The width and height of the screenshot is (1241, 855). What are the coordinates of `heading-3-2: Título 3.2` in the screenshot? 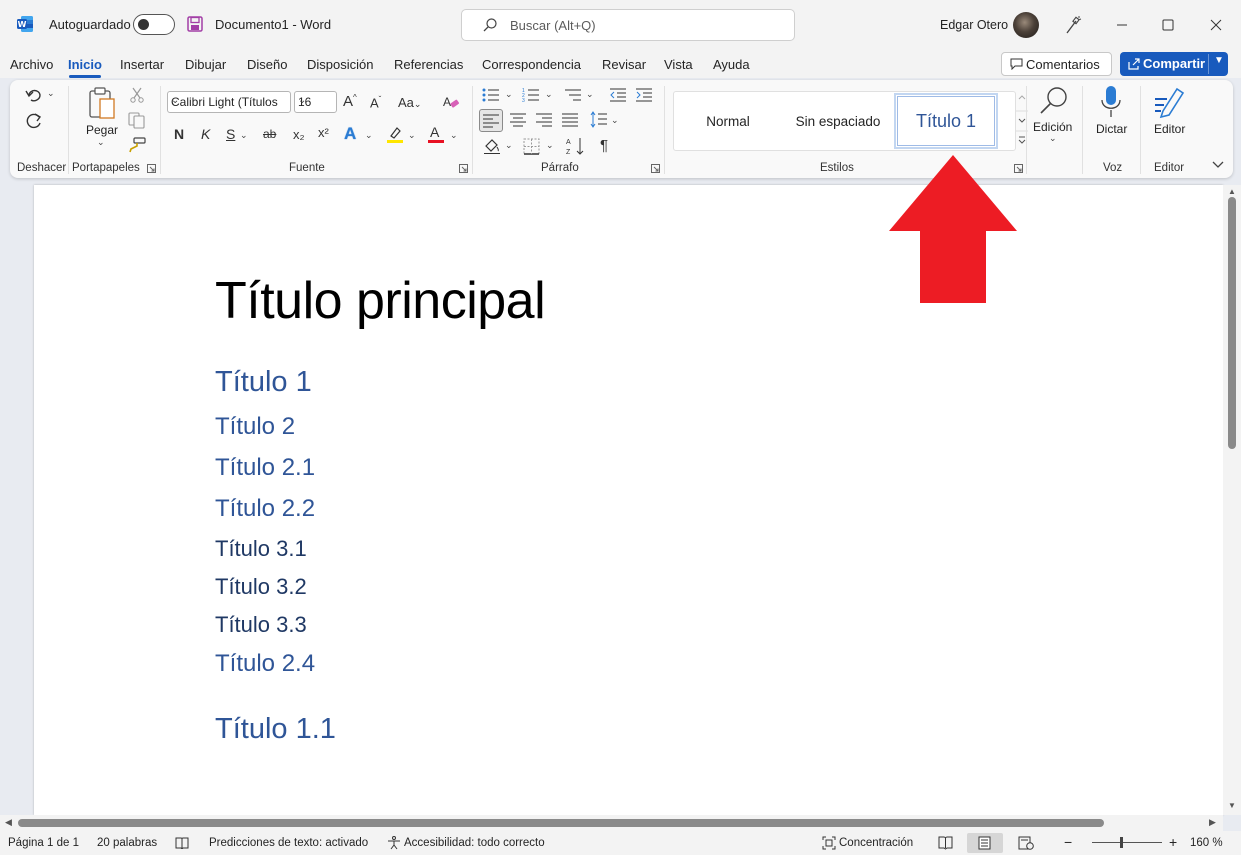 It's located at (261, 587).